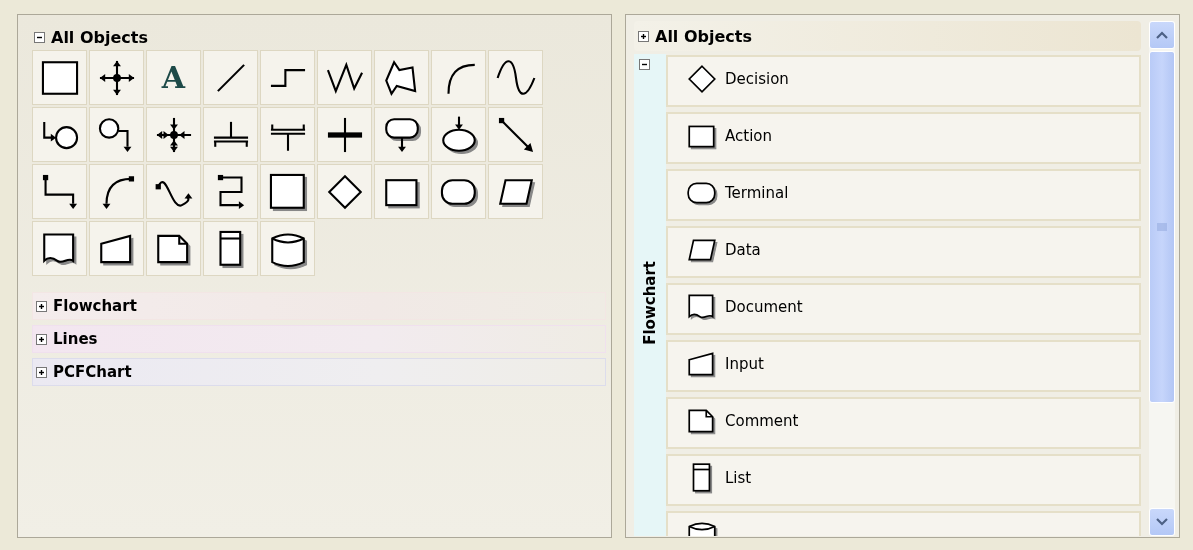  Describe the element at coordinates (903, 480) in the screenshot. I see `shape-item: List` at that location.